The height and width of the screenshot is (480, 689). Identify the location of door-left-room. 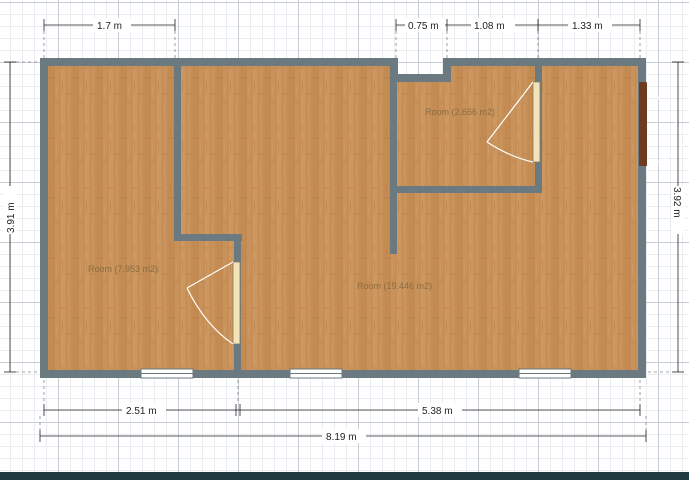
(236, 303).